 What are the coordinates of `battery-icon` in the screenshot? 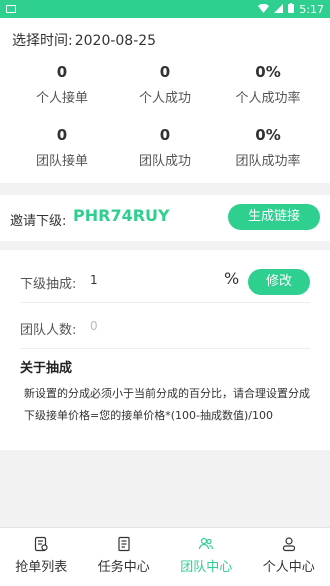 It's located at (291, 9).